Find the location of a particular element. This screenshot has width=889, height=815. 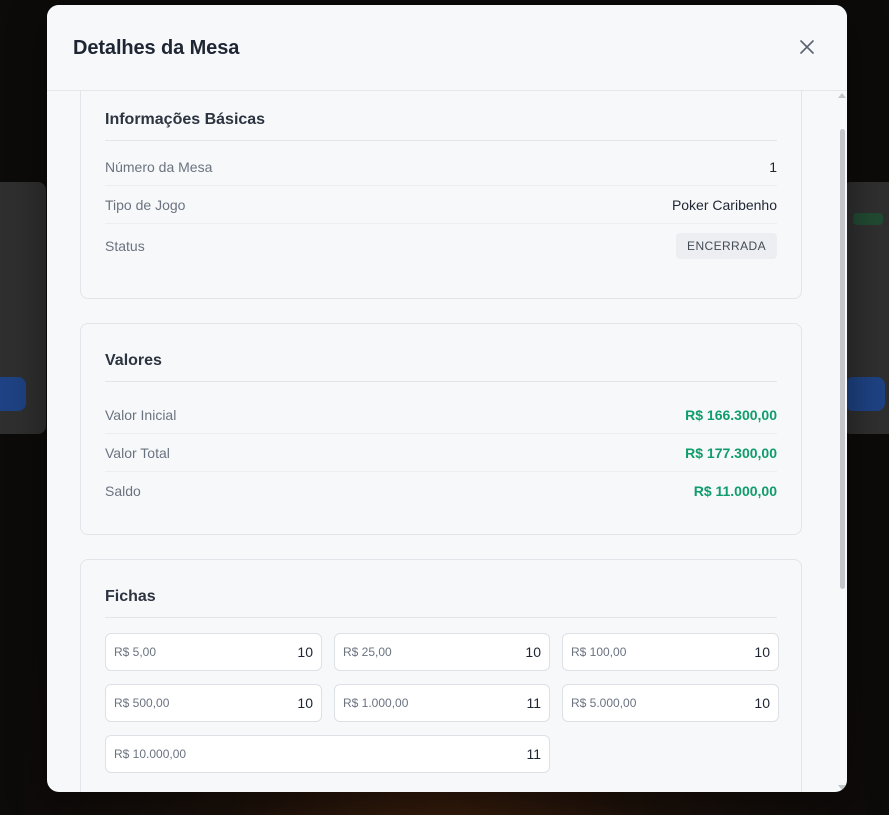

close-button is located at coordinates (807, 47).